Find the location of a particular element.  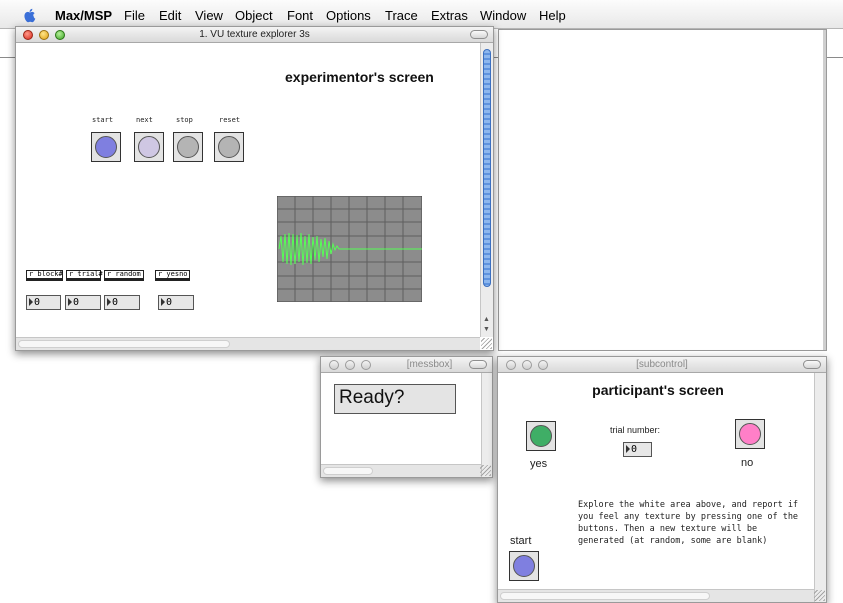

messbox-window: [messbox] Ready? is located at coordinates (406, 417).